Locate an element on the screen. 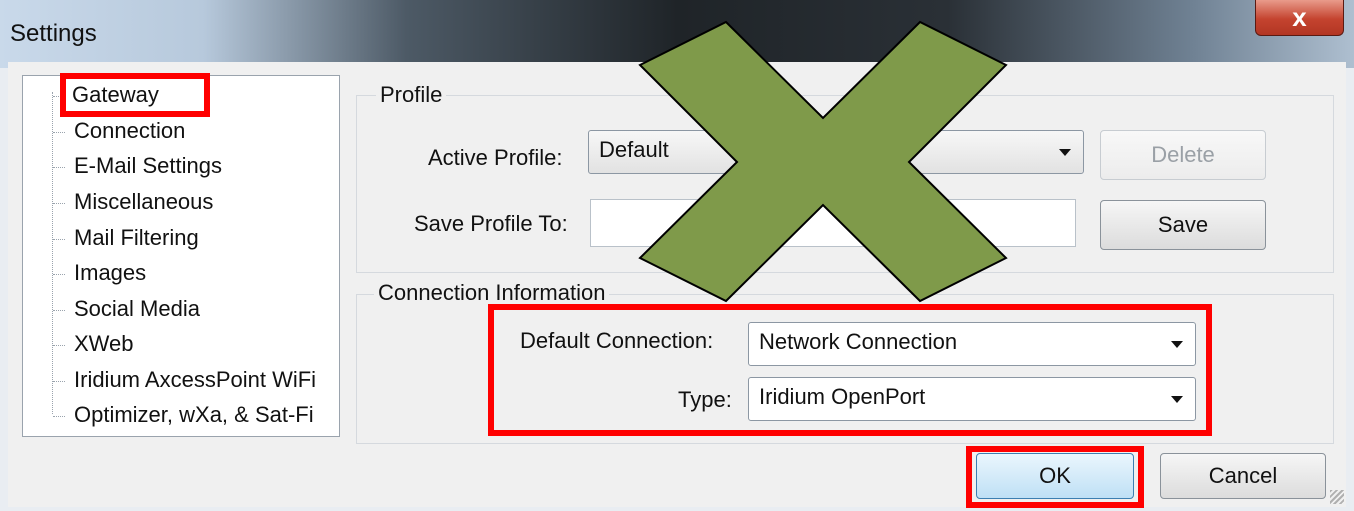  save-button: Save is located at coordinates (1183, 225).